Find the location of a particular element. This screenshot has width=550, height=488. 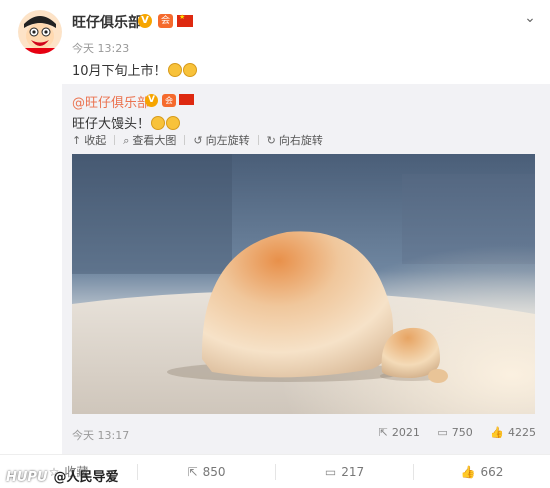

repost-count-button: ⇱ 2021 is located at coordinates (399, 432).